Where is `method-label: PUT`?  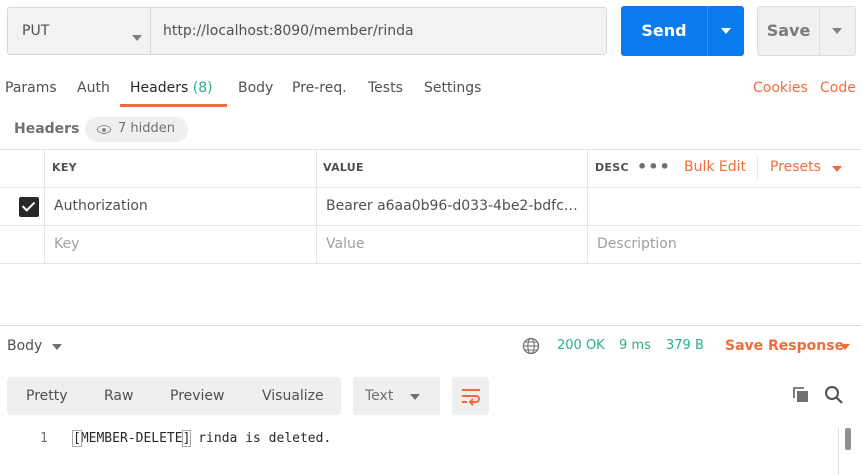
method-label: PUT is located at coordinates (36, 31).